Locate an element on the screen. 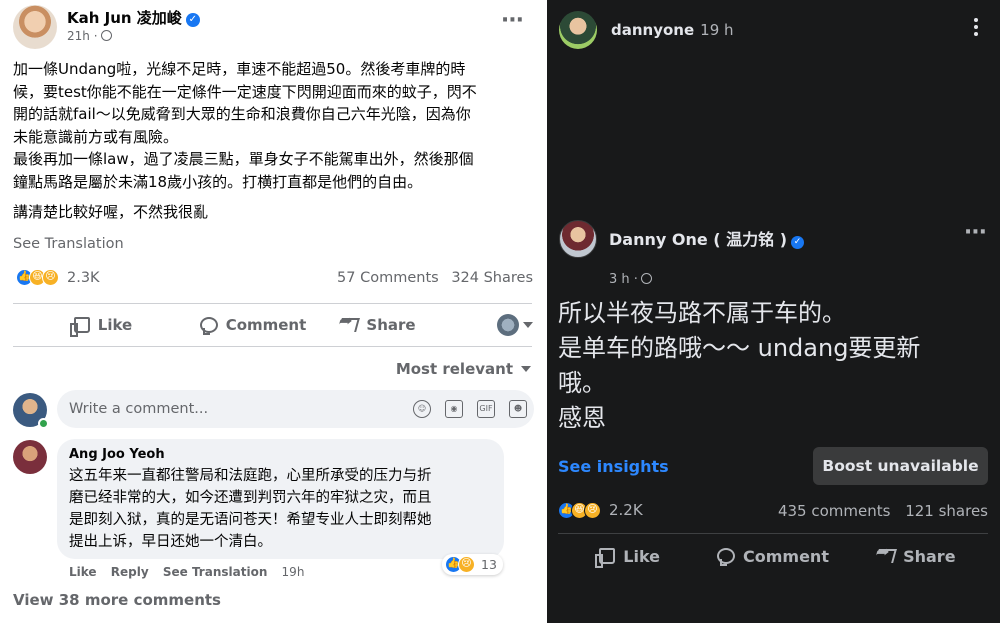  author-name-text: Danny One ( 温力铭 ) is located at coordinates (698, 239).